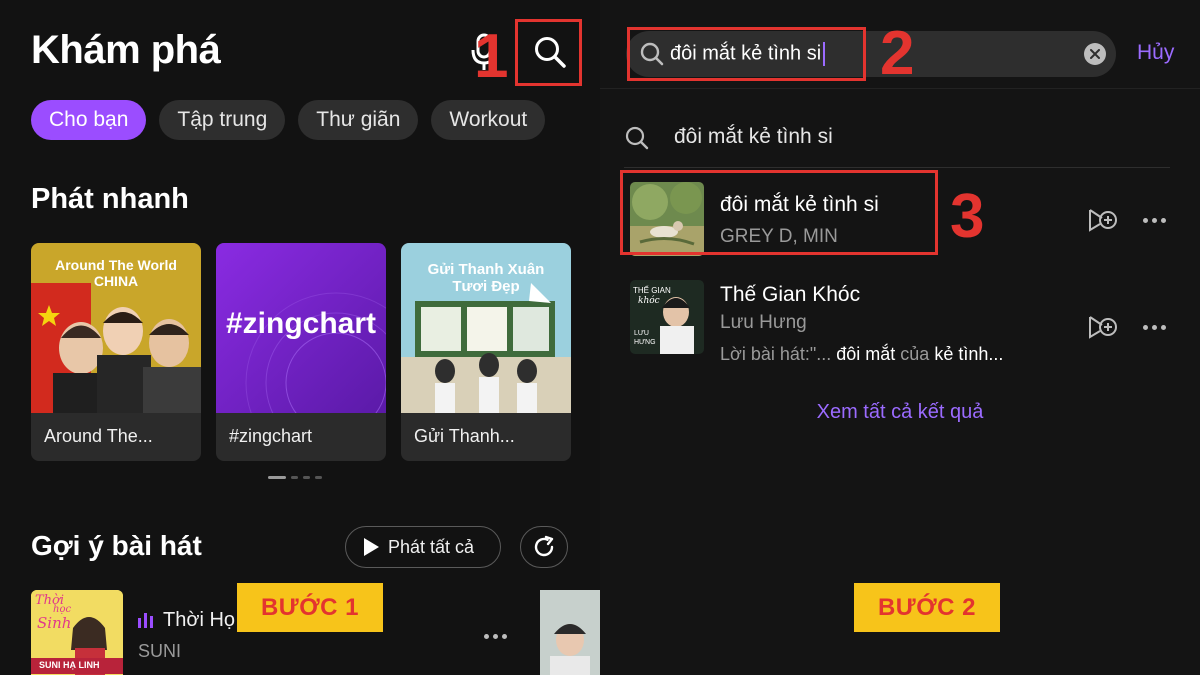 Image resolution: width=1200 pixels, height=675 pixels. What do you see at coordinates (126, 50) in the screenshot?
I see `page-title: Khám phá` at bounding box center [126, 50].